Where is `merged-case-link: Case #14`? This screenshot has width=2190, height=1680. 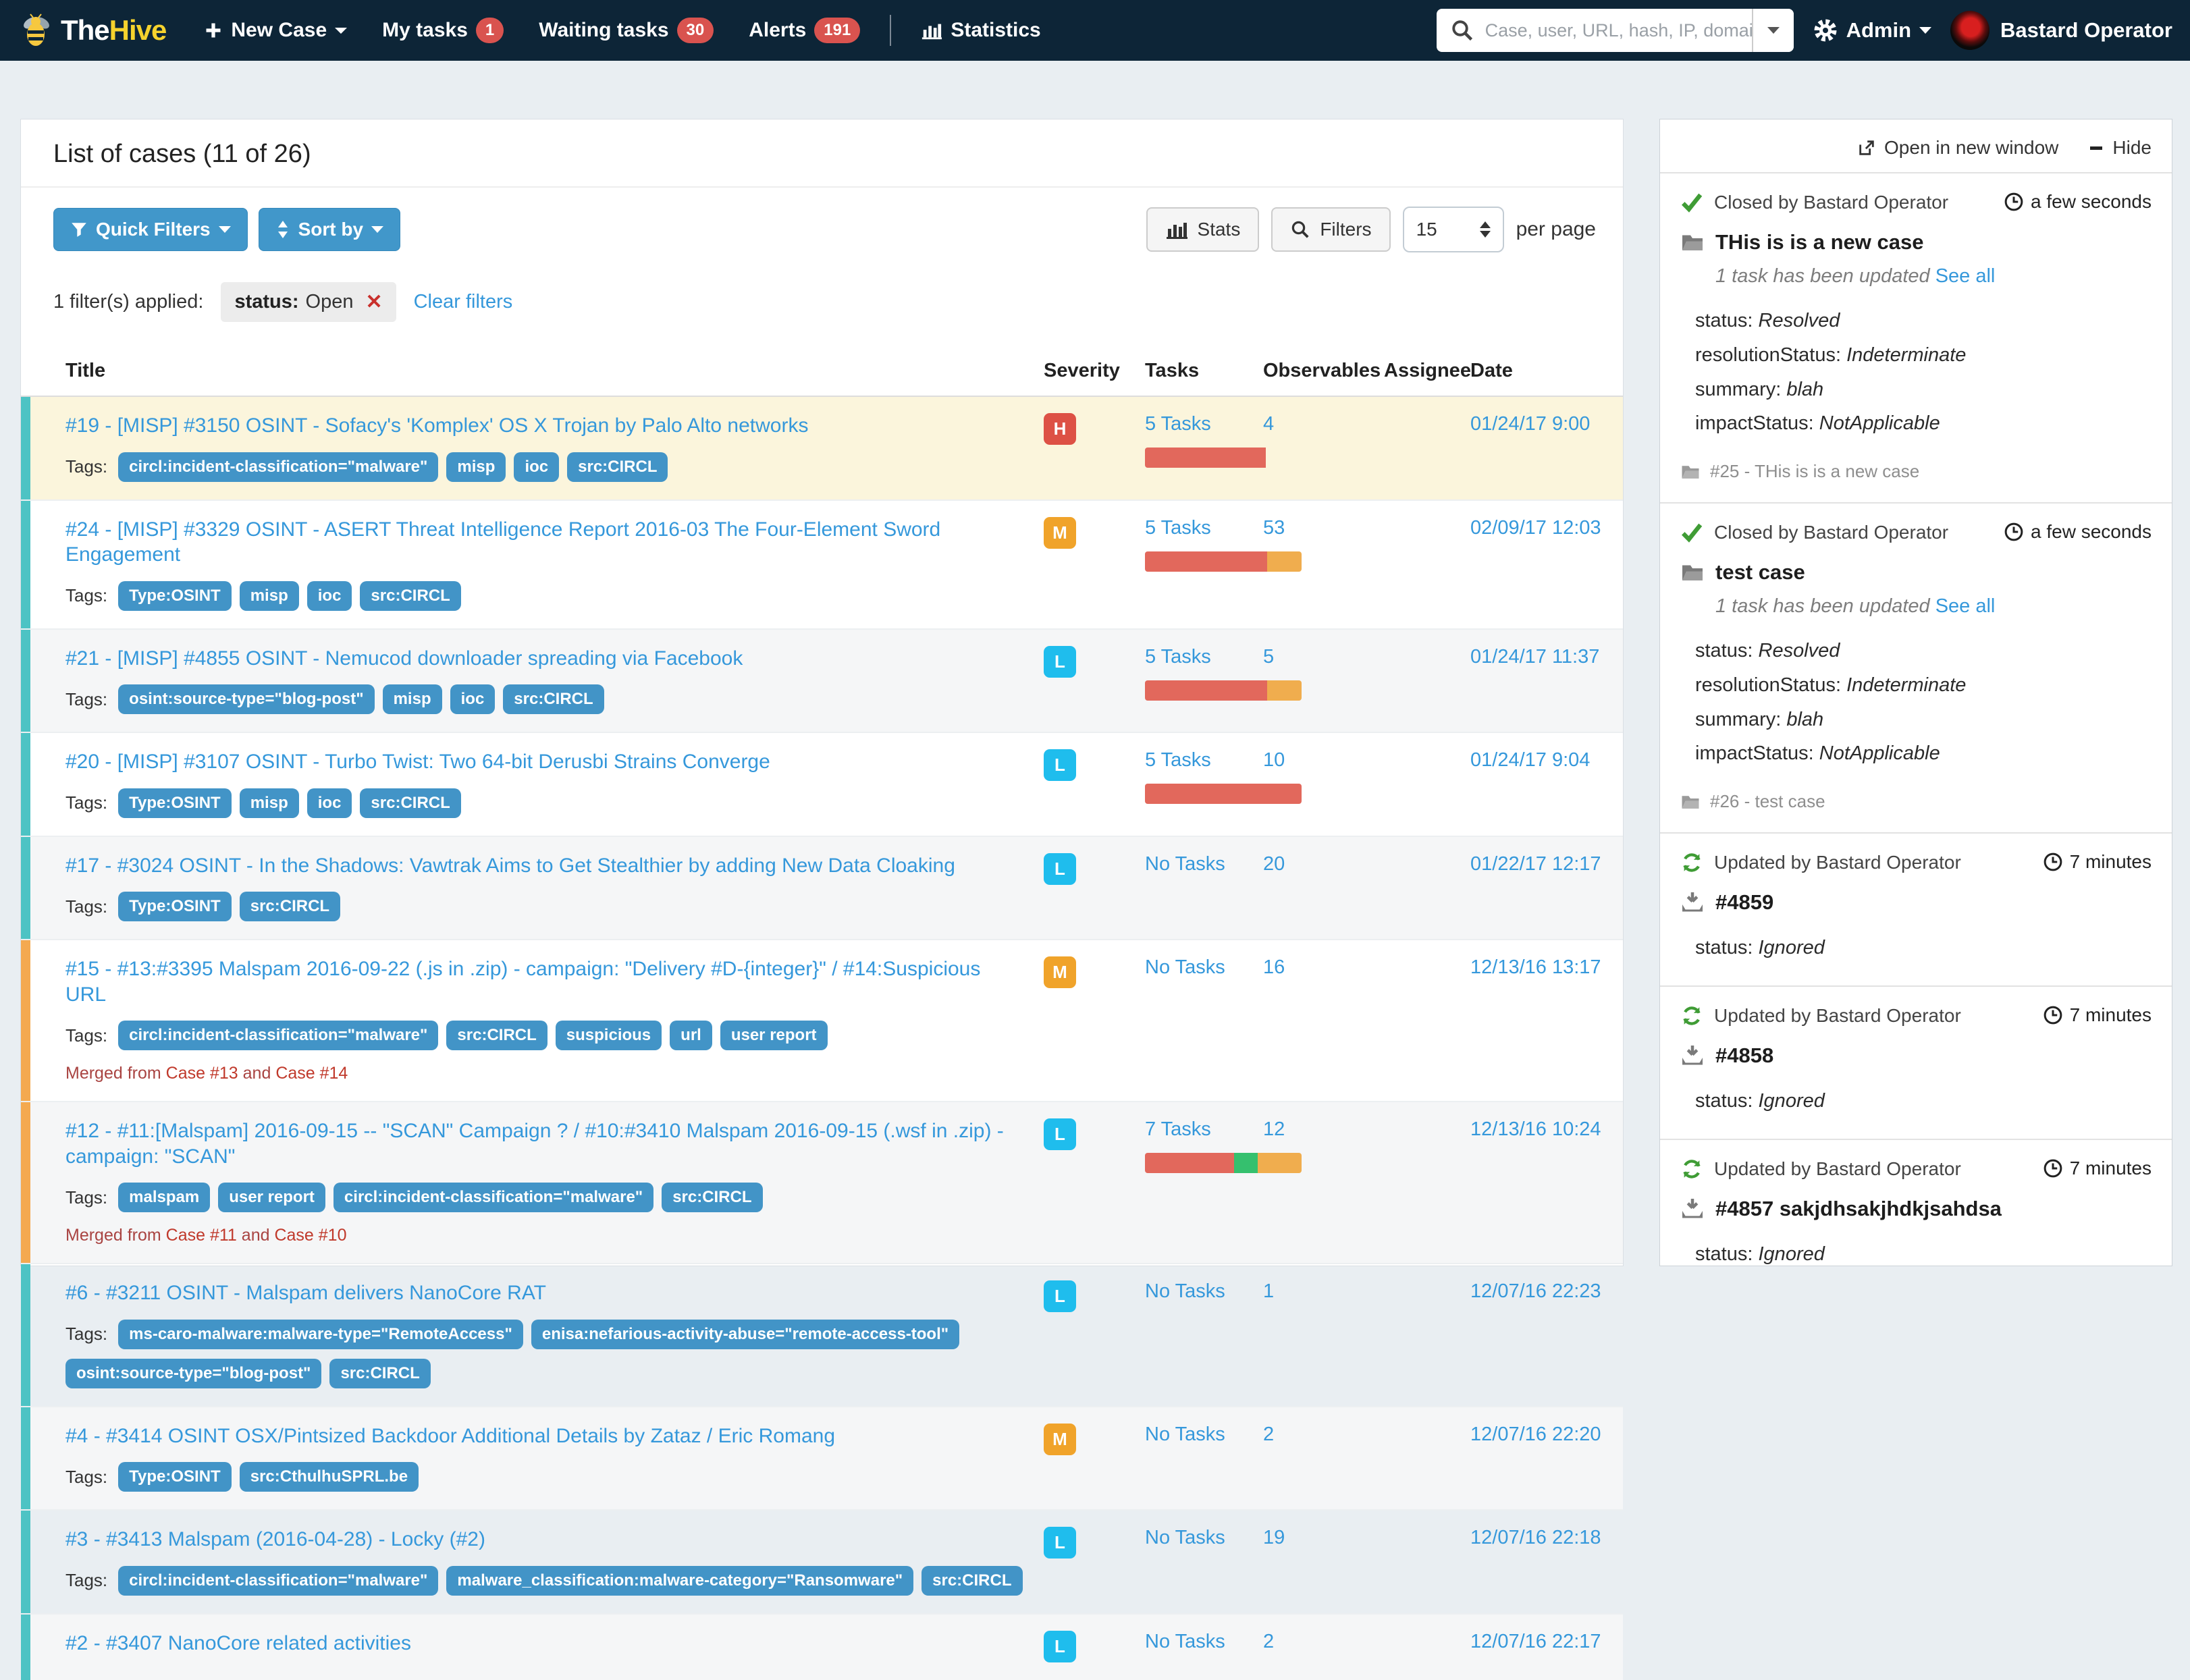
merged-case-link: Case #14 is located at coordinates (311, 1074).